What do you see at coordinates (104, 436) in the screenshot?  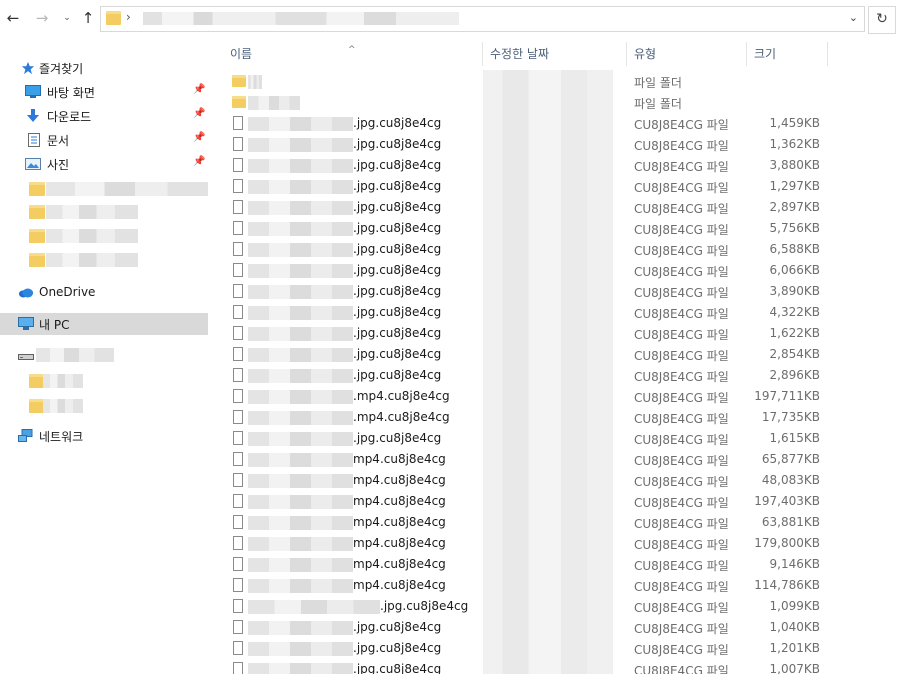 I see `sidebar-item-network: 네트워크` at bounding box center [104, 436].